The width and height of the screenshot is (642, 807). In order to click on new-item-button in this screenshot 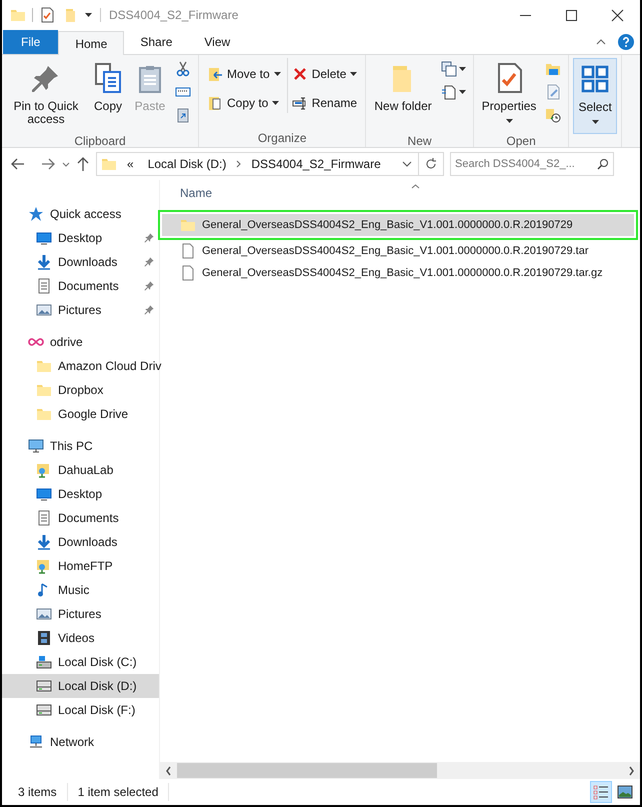, I will do `click(453, 69)`.